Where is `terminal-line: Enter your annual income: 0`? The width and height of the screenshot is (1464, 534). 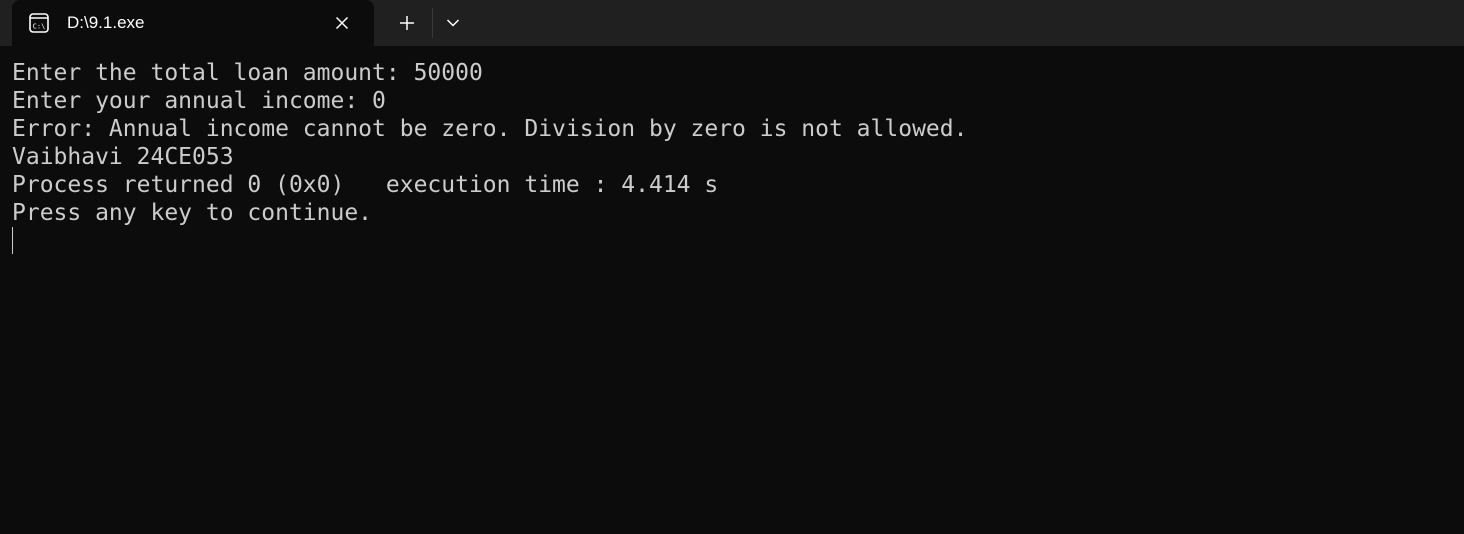
terminal-line: Enter your annual income: 0 is located at coordinates (199, 101).